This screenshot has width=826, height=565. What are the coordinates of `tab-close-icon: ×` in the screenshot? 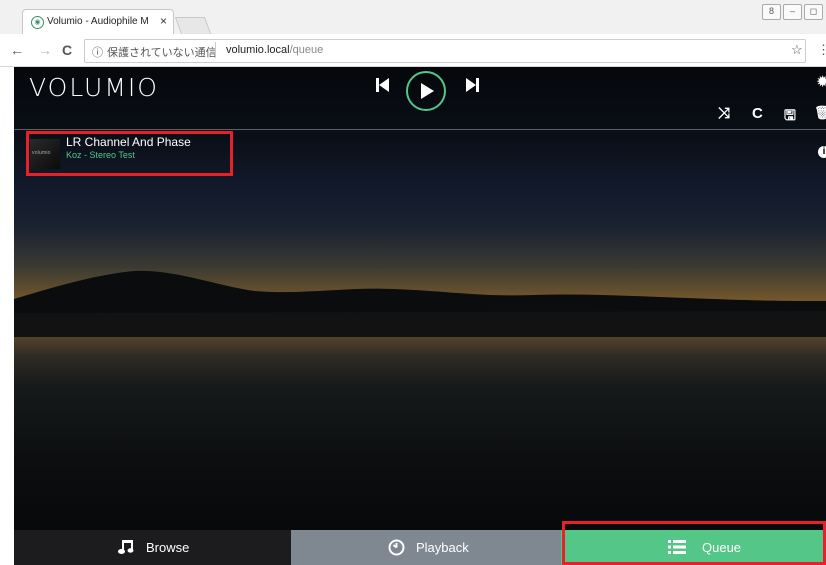 It's located at (163, 21).